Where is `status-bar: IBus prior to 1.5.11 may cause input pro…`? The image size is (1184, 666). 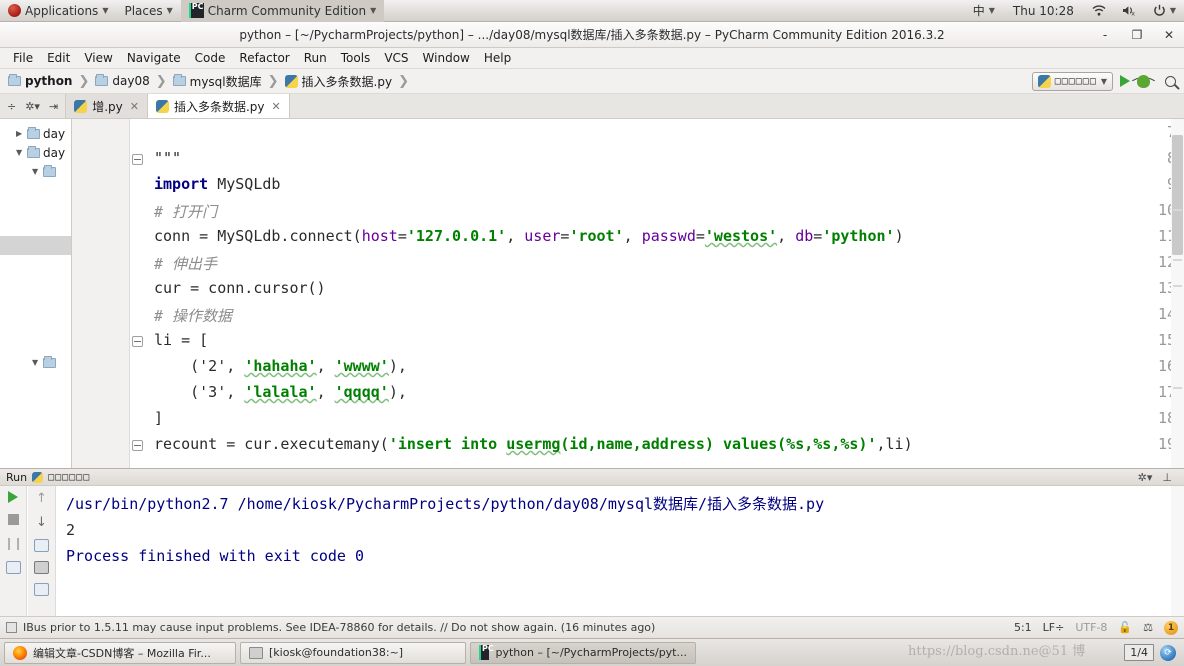
status-bar: IBus prior to 1.5.11 may cause input pro… is located at coordinates (592, 627).